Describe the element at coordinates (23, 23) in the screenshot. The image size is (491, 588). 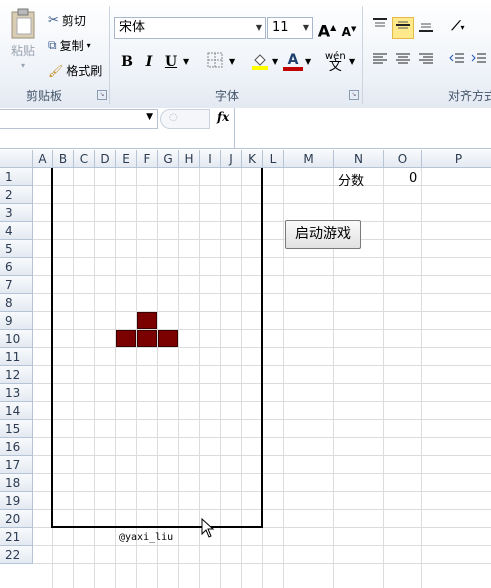
I see `clipboard-icon` at that location.